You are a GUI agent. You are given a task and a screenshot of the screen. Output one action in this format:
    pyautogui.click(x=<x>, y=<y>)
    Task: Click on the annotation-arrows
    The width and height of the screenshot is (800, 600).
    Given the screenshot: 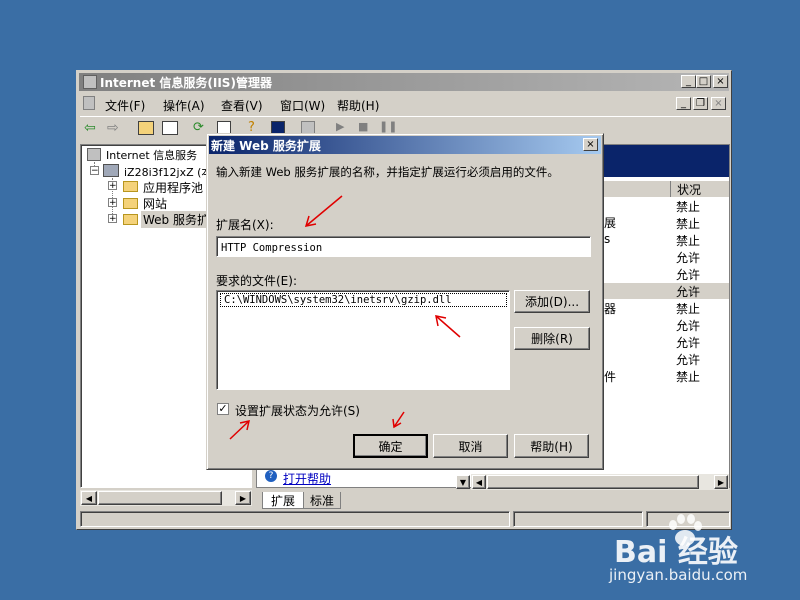 What is the action you would take?
    pyautogui.click(x=345, y=317)
    